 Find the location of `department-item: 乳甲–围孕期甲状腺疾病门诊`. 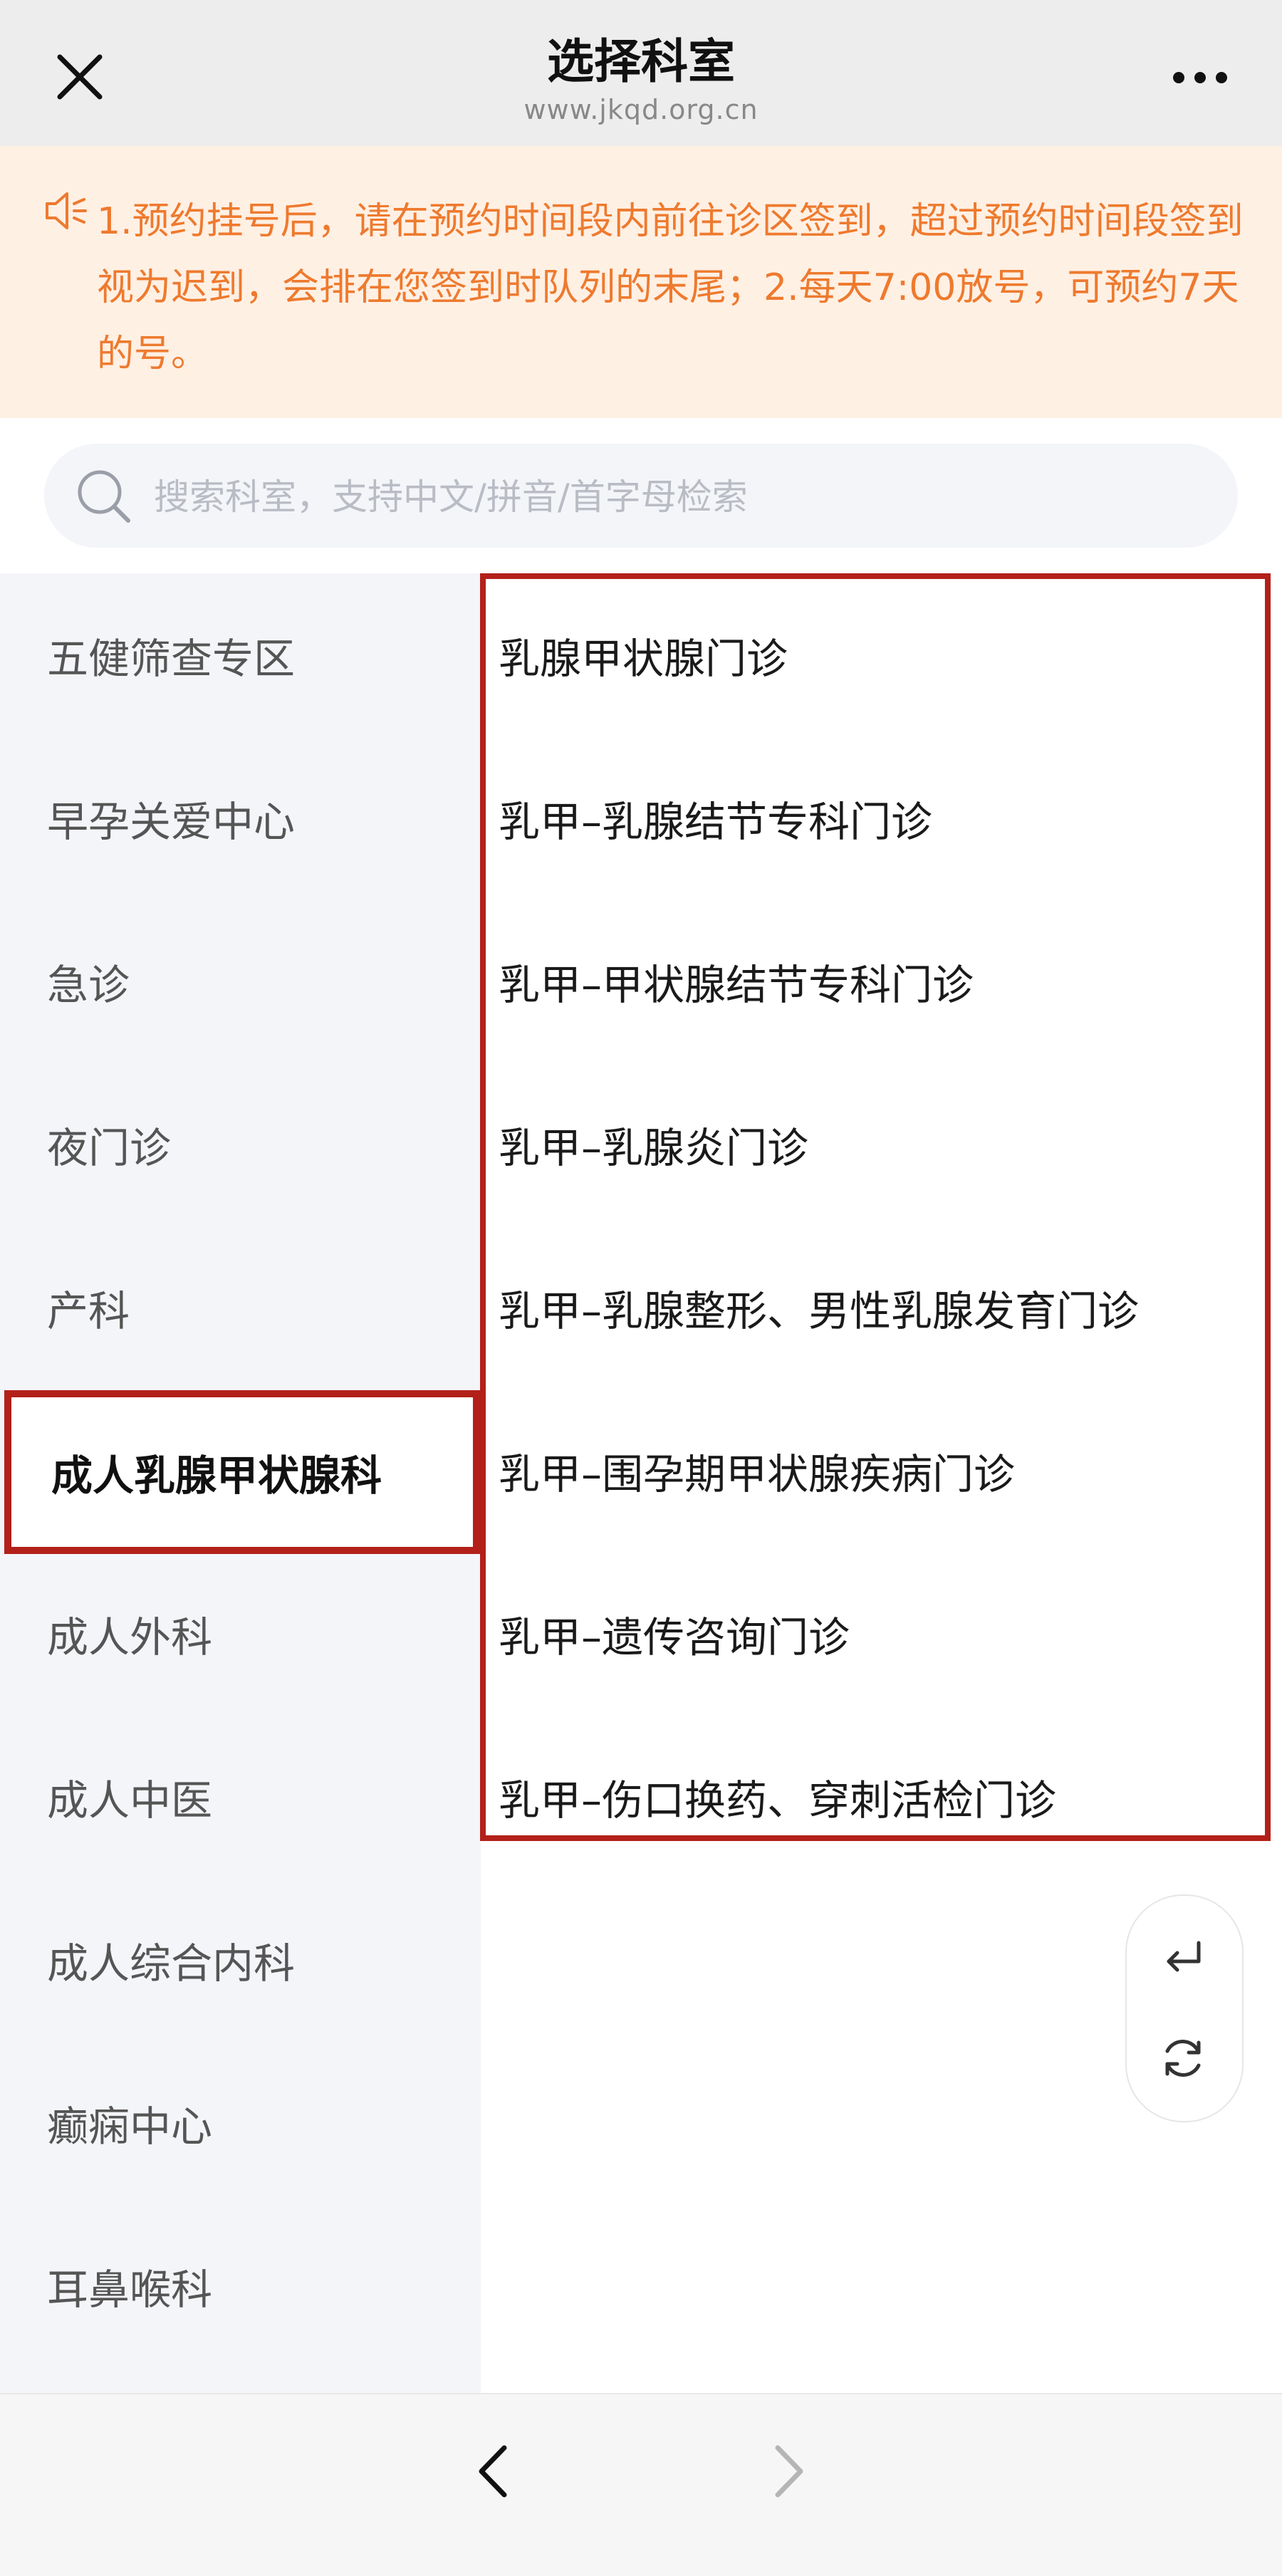

department-item: 乳甲–围孕期甲状腺疾病门诊 is located at coordinates (869, 1471).